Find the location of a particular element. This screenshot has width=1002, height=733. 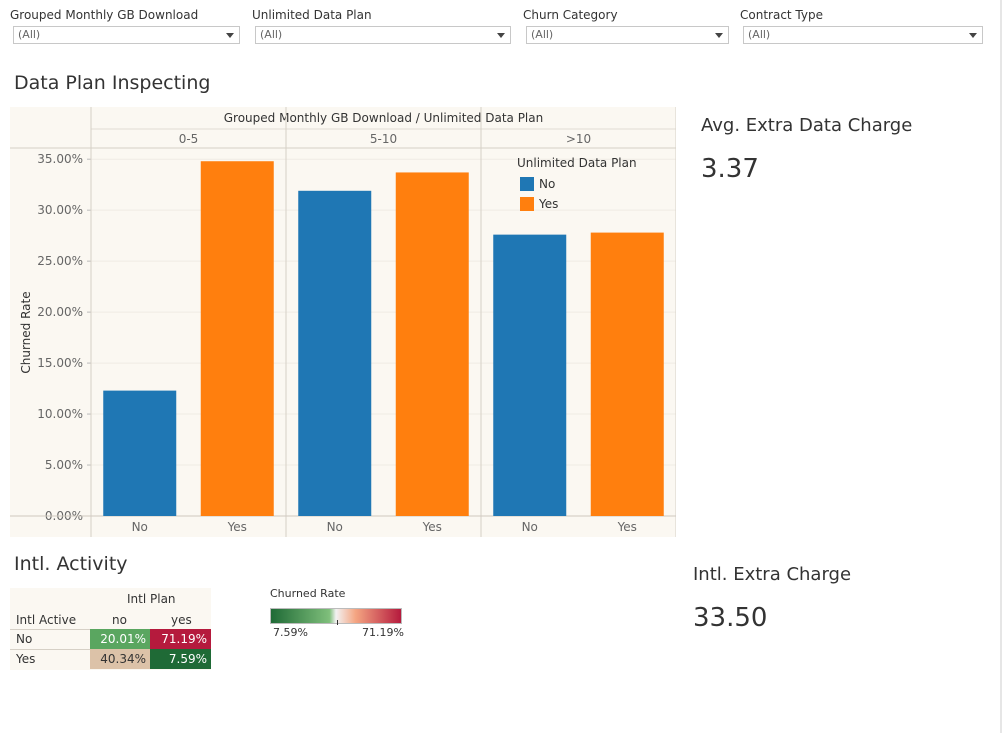

row-label-no: No is located at coordinates (24, 639).